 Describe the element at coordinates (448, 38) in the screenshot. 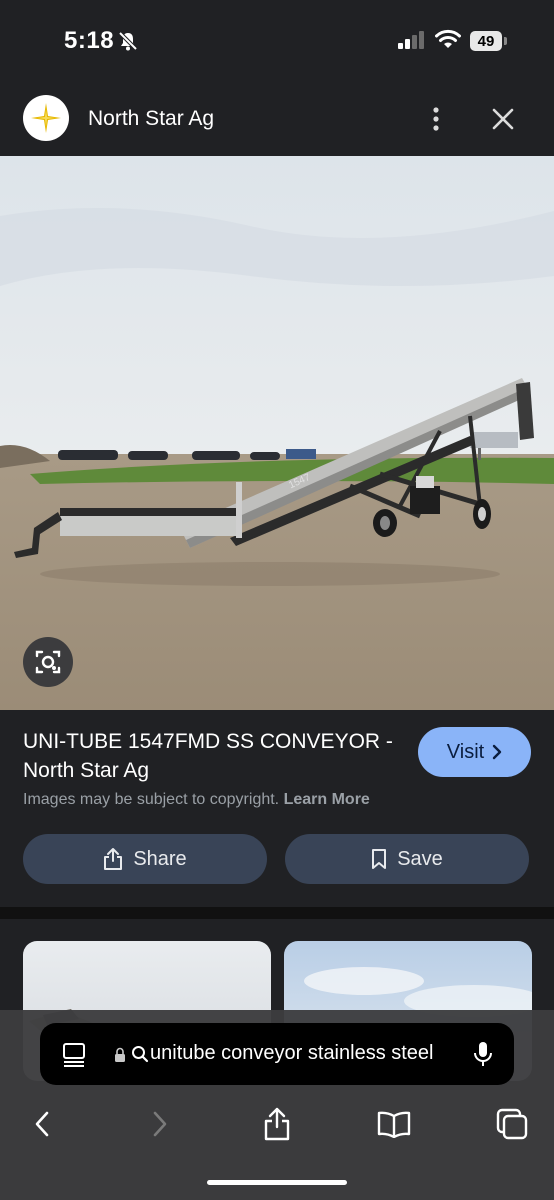

I see `wifi-icon` at that location.